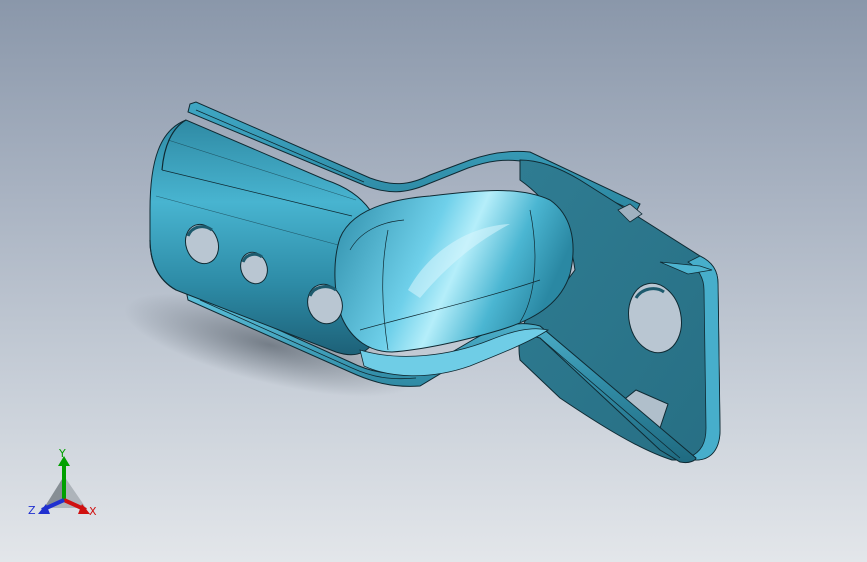  I want to click on coordinate-triad: Y Z X, so click(66, 486).